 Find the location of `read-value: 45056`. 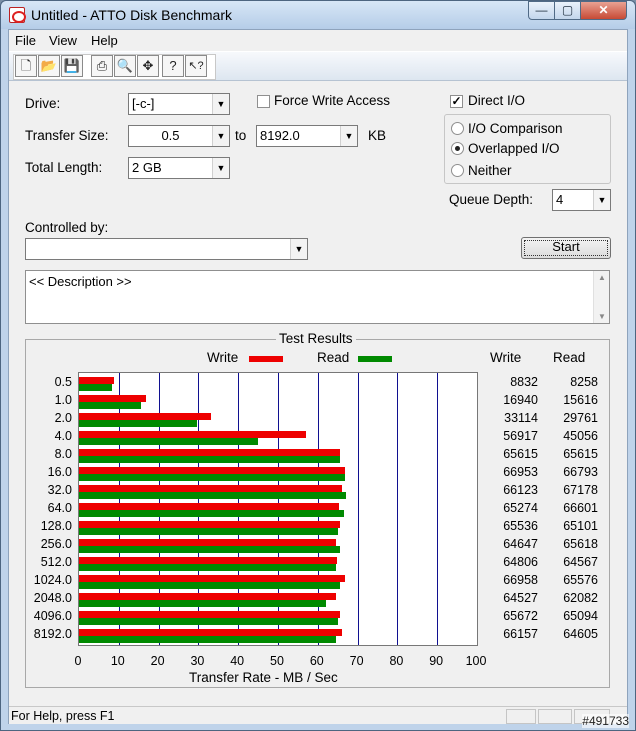

read-value: 45056 is located at coordinates (580, 436).